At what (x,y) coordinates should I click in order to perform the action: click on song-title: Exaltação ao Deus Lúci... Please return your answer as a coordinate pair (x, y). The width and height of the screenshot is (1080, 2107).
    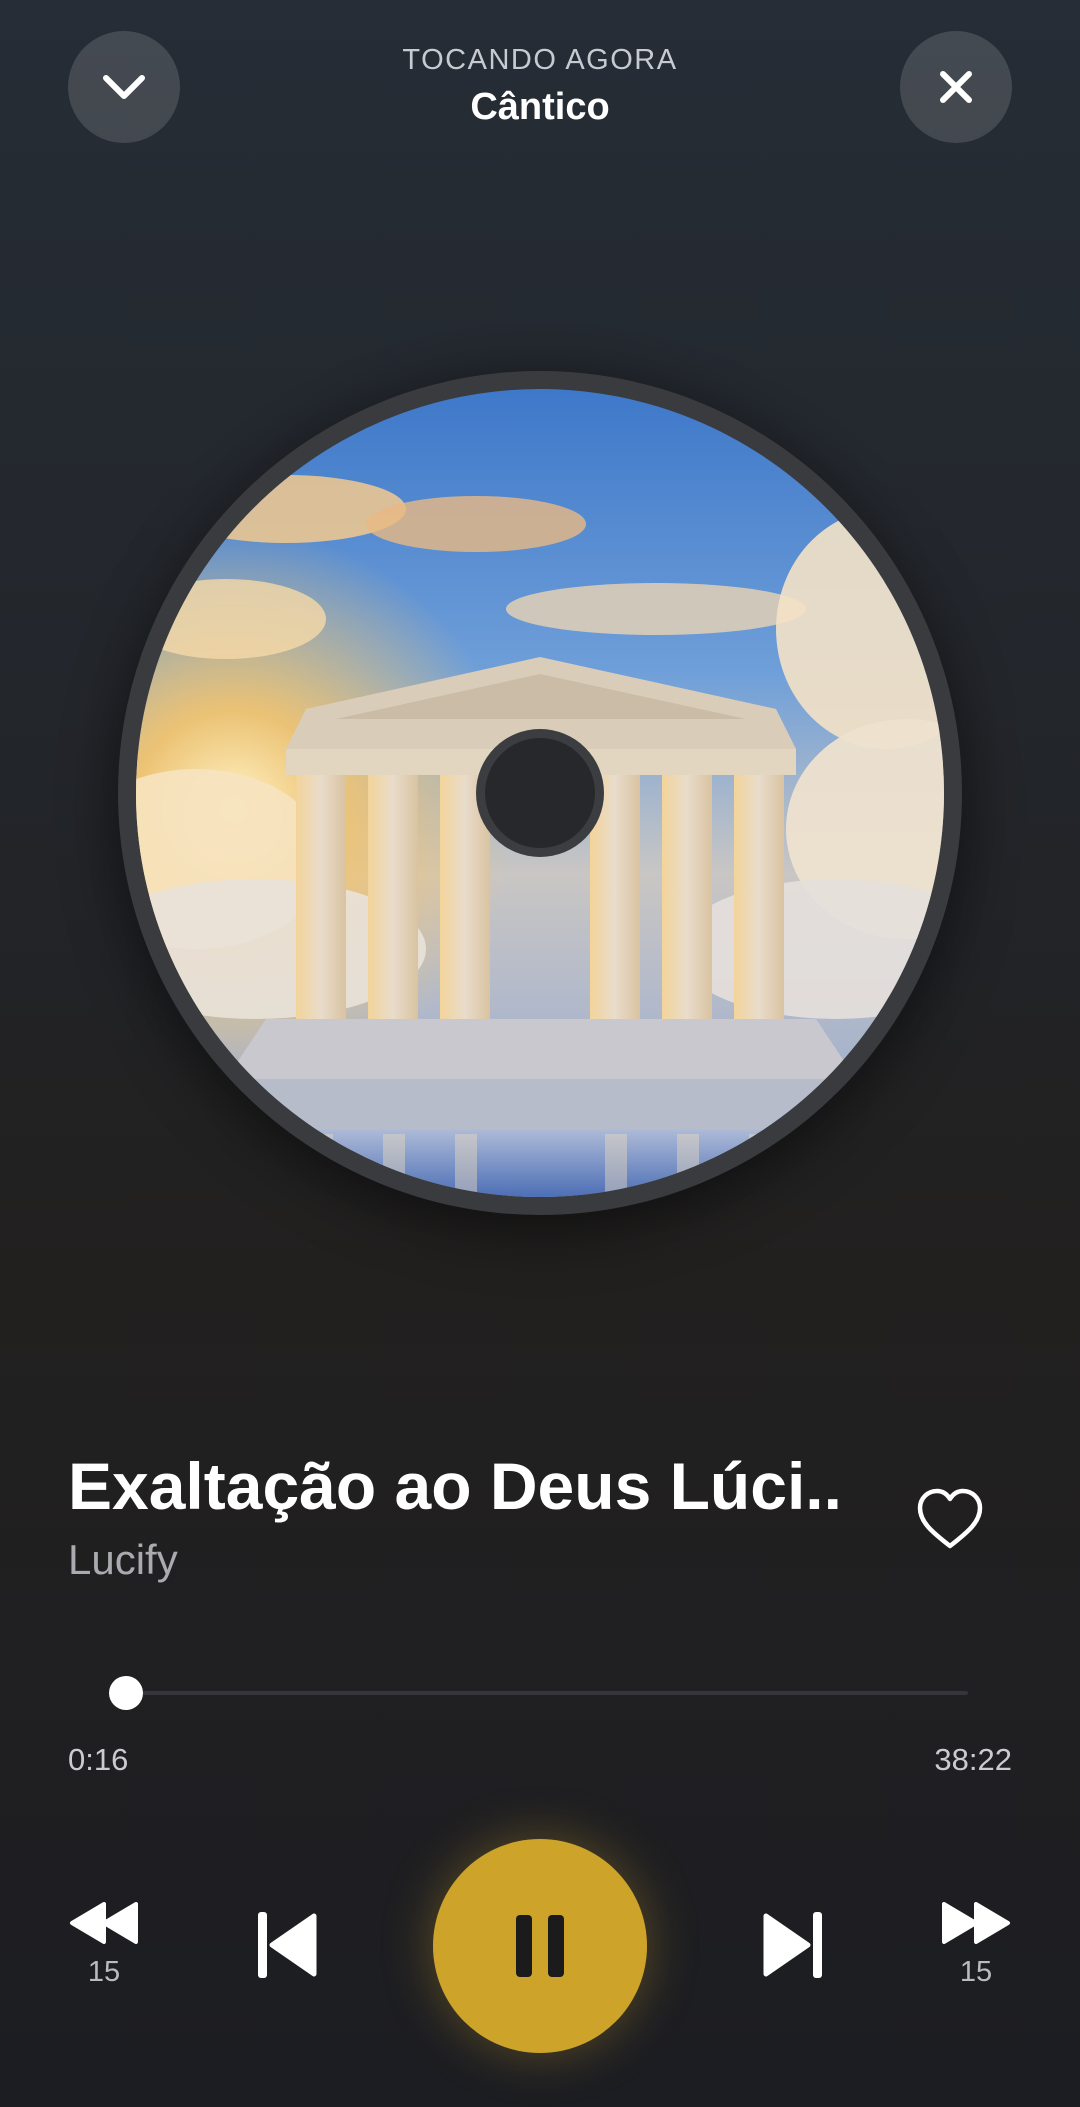
    Looking at the image, I should click on (455, 1486).